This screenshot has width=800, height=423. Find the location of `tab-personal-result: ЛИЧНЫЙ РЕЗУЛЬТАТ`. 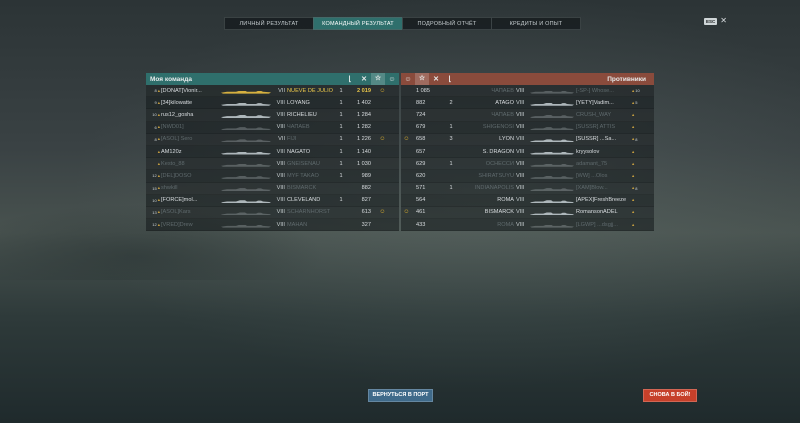

tab-personal-result: ЛИЧНЫЙ РЕЗУЛЬТАТ is located at coordinates (269, 23).